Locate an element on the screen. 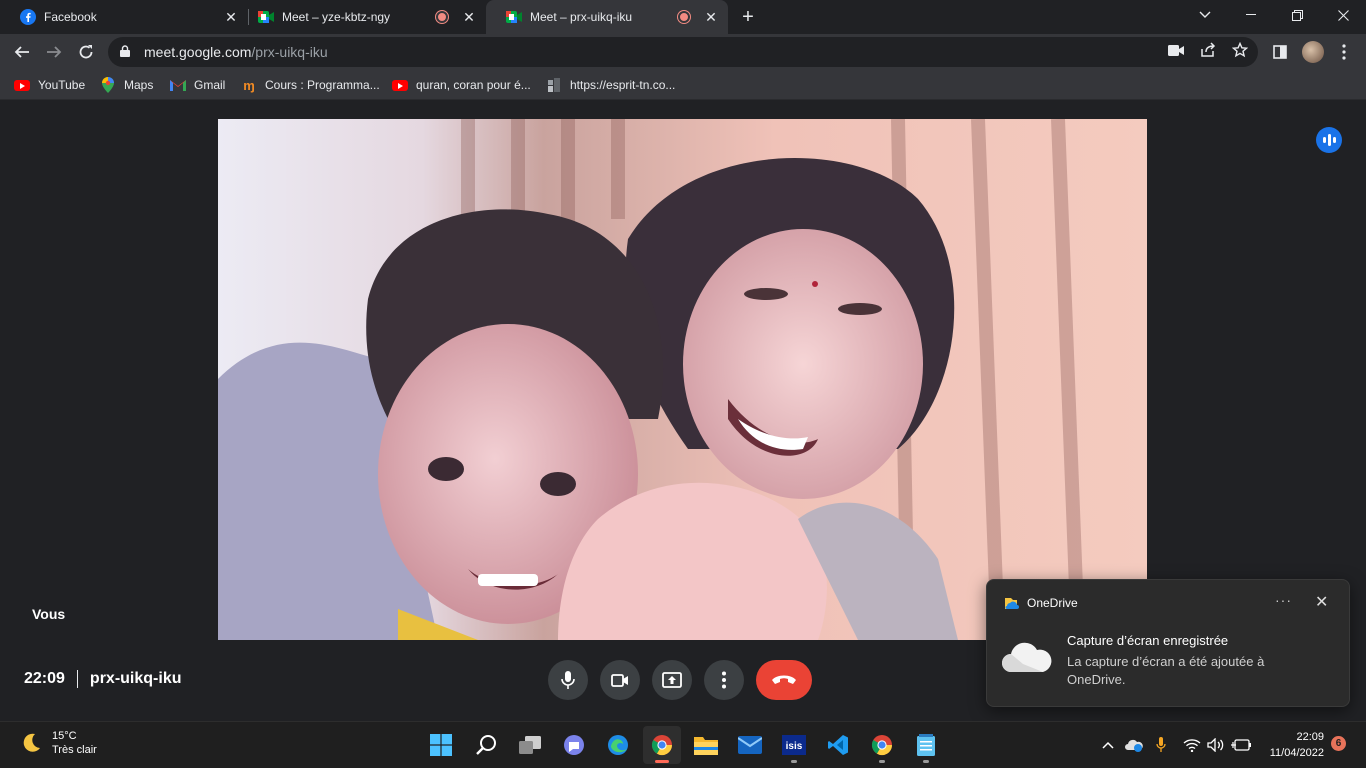 This screenshot has width=1366, height=768. vscode-icon is located at coordinates (838, 745).